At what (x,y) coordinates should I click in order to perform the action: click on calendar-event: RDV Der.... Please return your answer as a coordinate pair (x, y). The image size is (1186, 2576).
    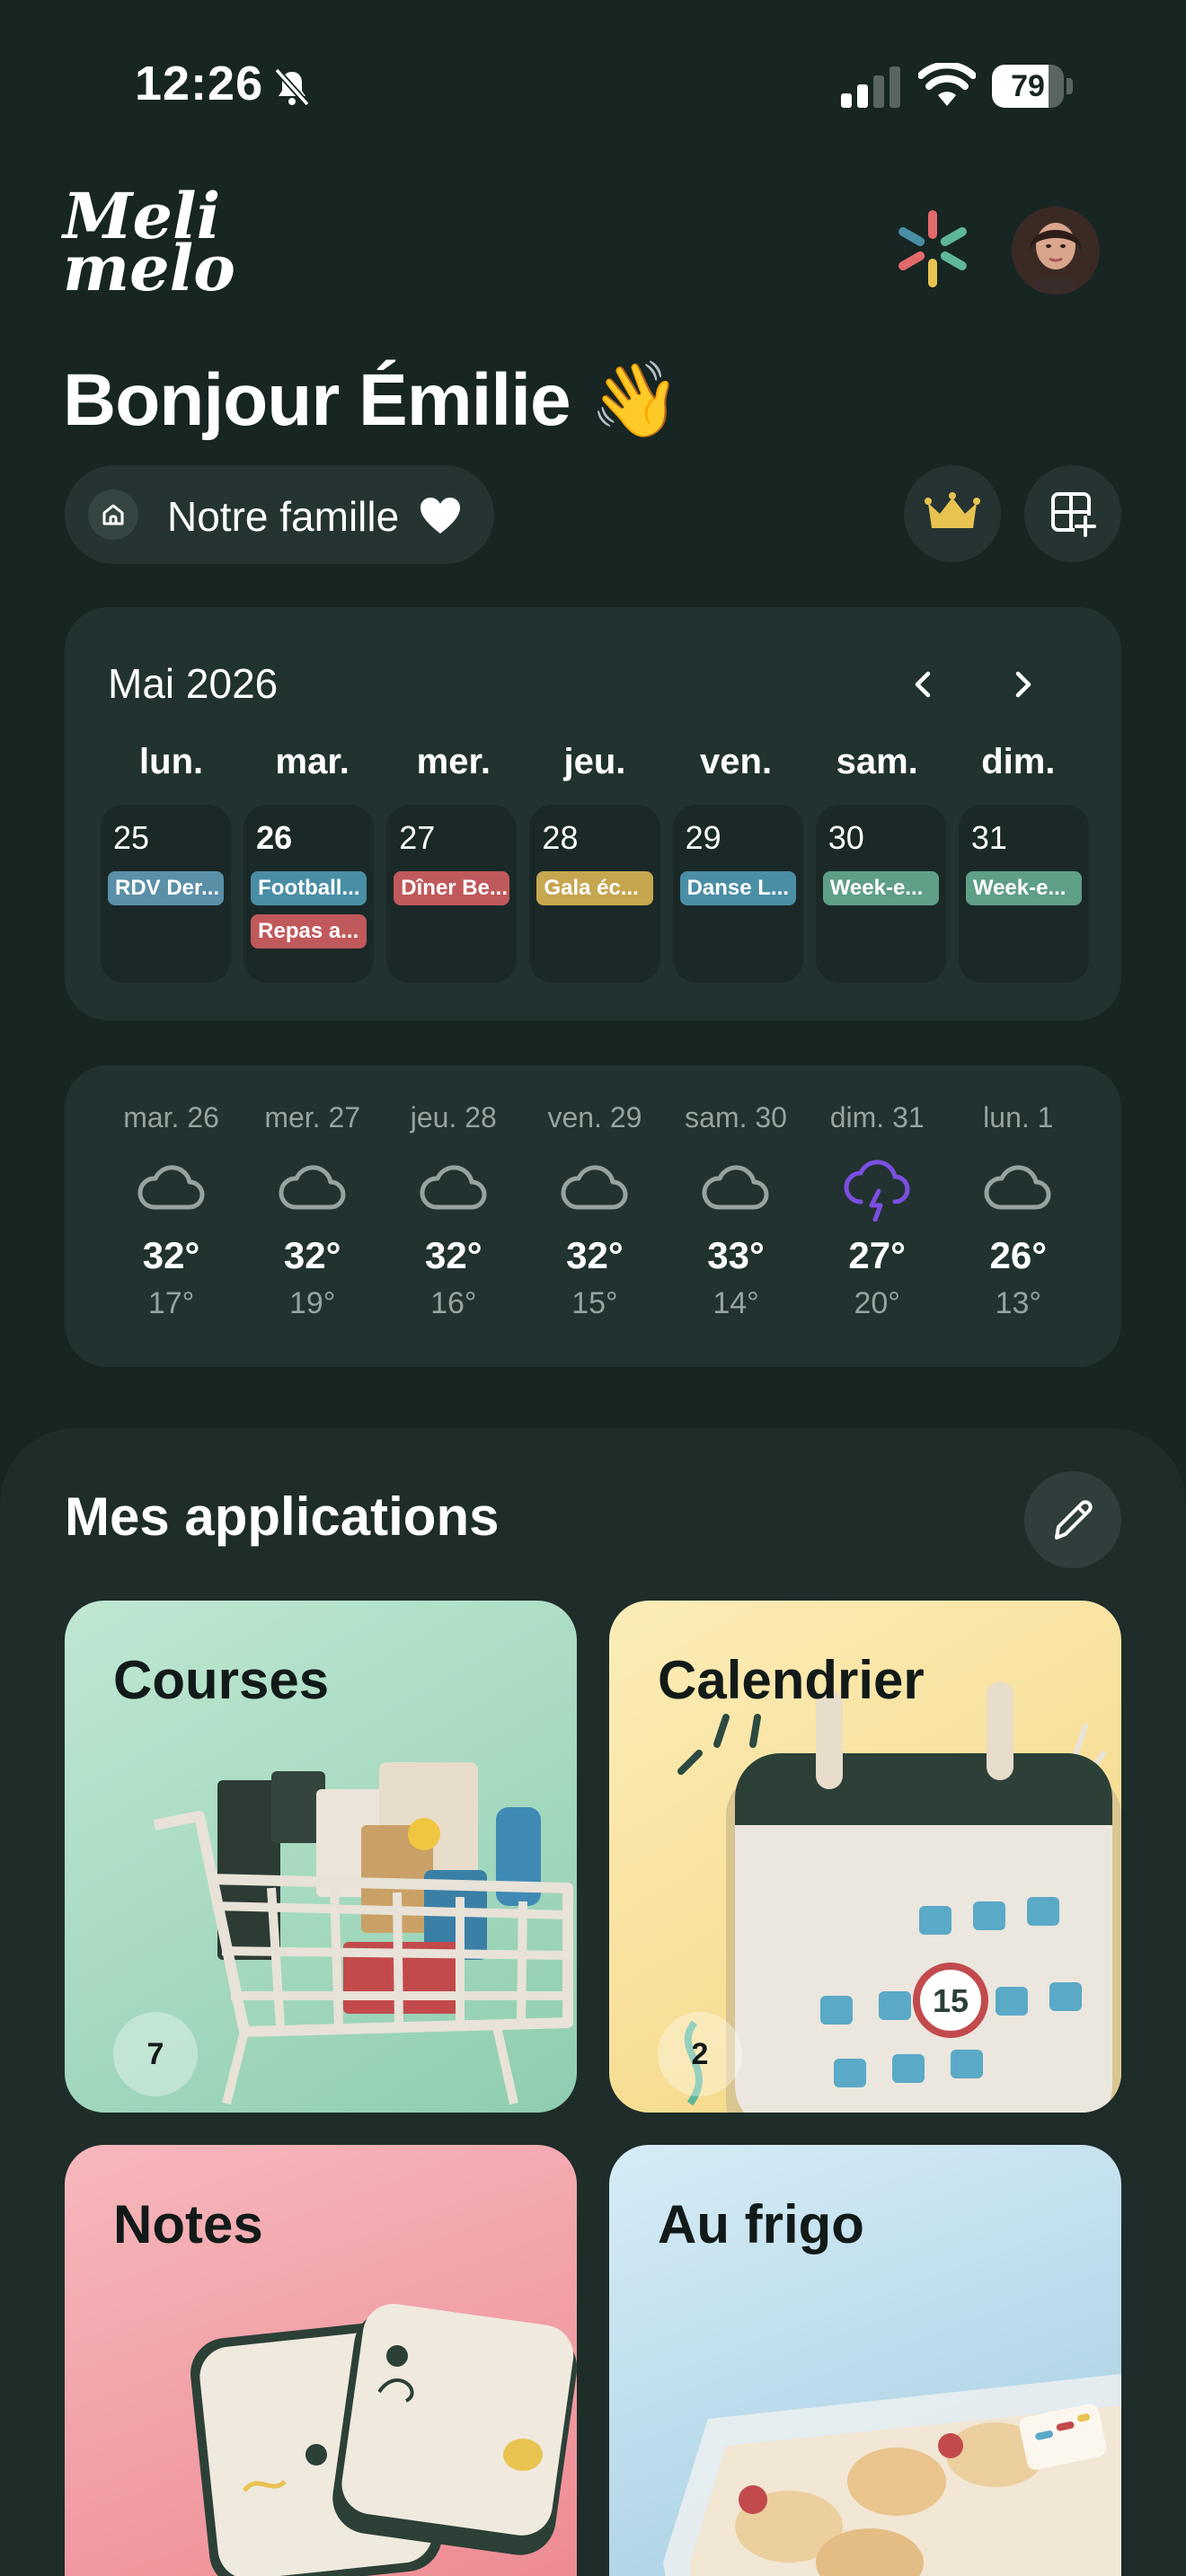
    Looking at the image, I should click on (166, 888).